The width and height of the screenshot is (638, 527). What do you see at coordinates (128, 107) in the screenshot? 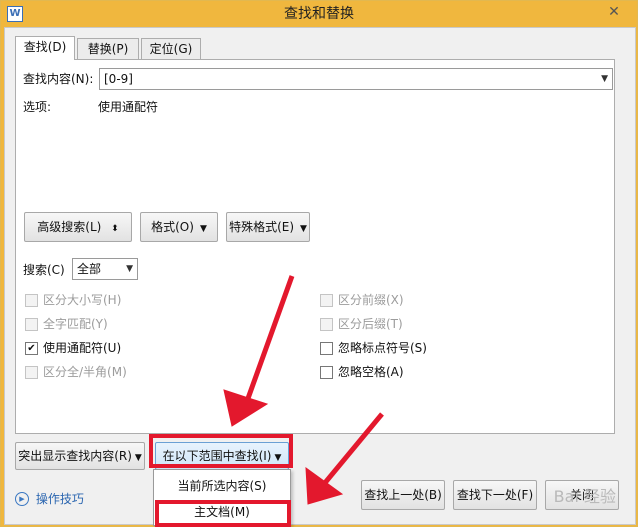
I see `options-value: 使用通配符` at bounding box center [128, 107].